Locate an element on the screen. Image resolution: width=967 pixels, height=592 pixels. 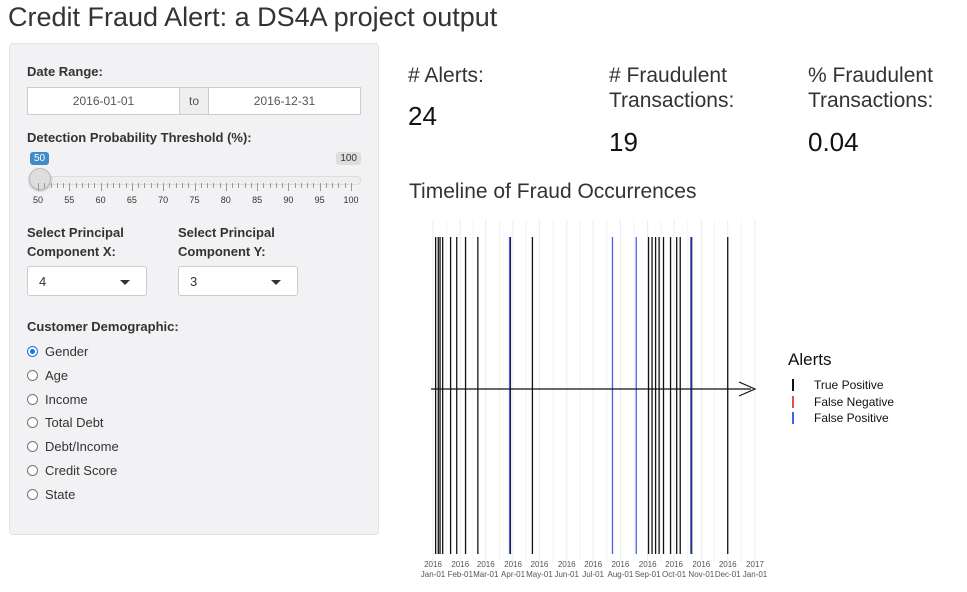
x-tick-label-date: Nov-01 is located at coordinates (701, 574).